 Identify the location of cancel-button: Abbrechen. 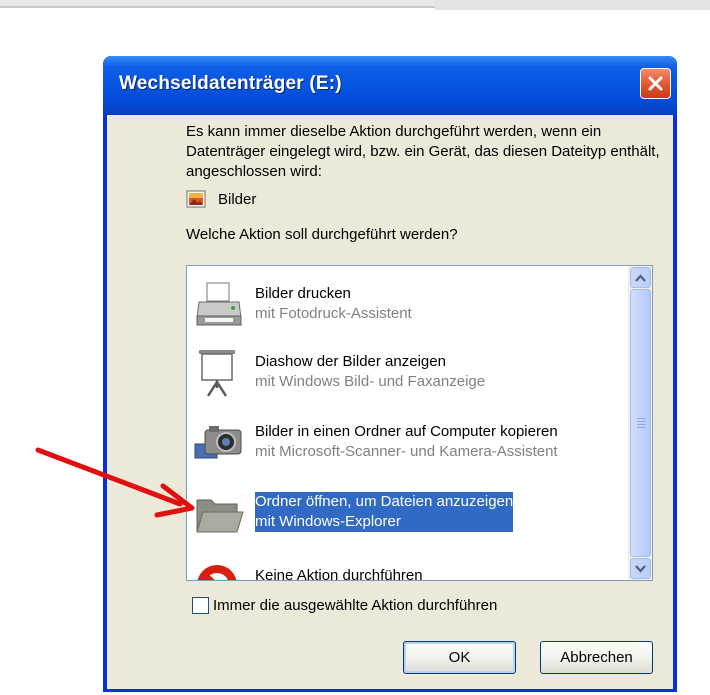
(596, 657).